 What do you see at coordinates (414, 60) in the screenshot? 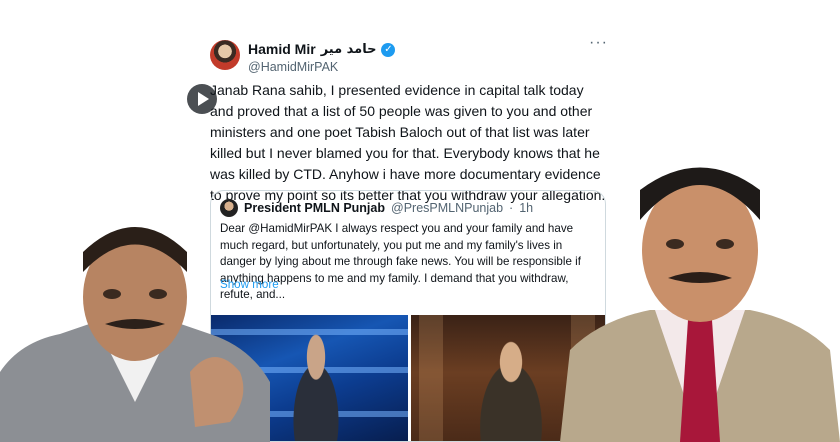
I see `tweet-header: Hamid Mir حامد میر ✓ @HamidMirPAK` at bounding box center [414, 60].